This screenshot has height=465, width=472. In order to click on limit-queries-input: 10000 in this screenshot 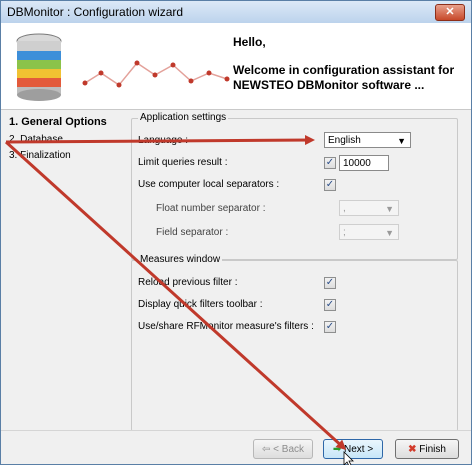, I will do `click(364, 163)`.